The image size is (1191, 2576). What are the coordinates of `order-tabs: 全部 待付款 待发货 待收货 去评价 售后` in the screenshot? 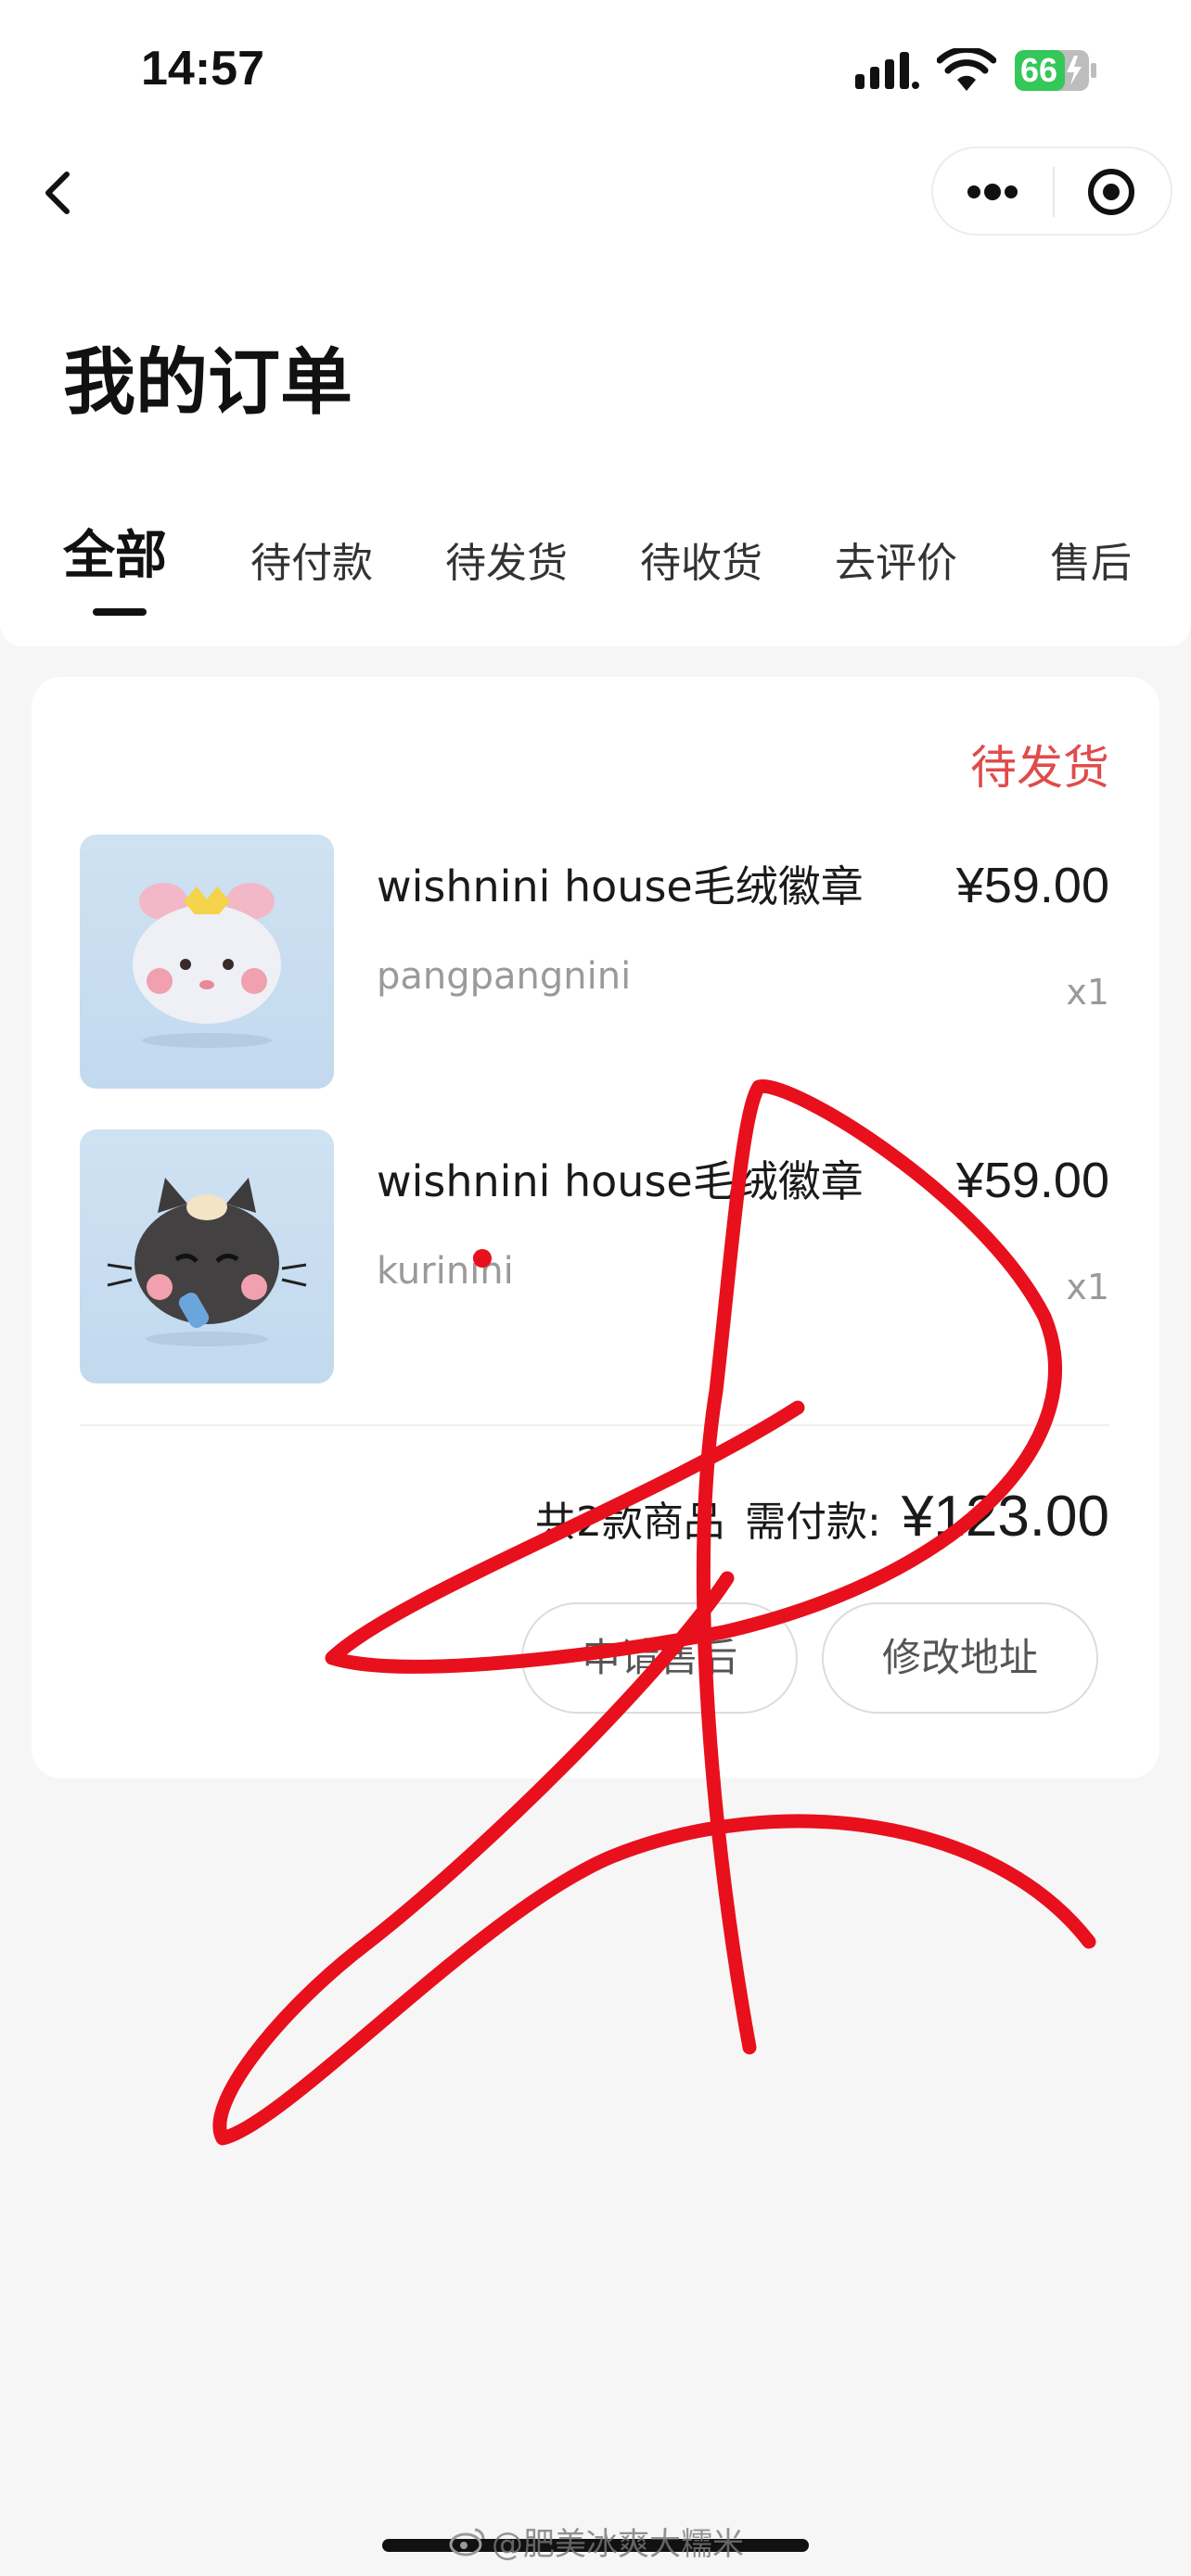 It's located at (595, 570).